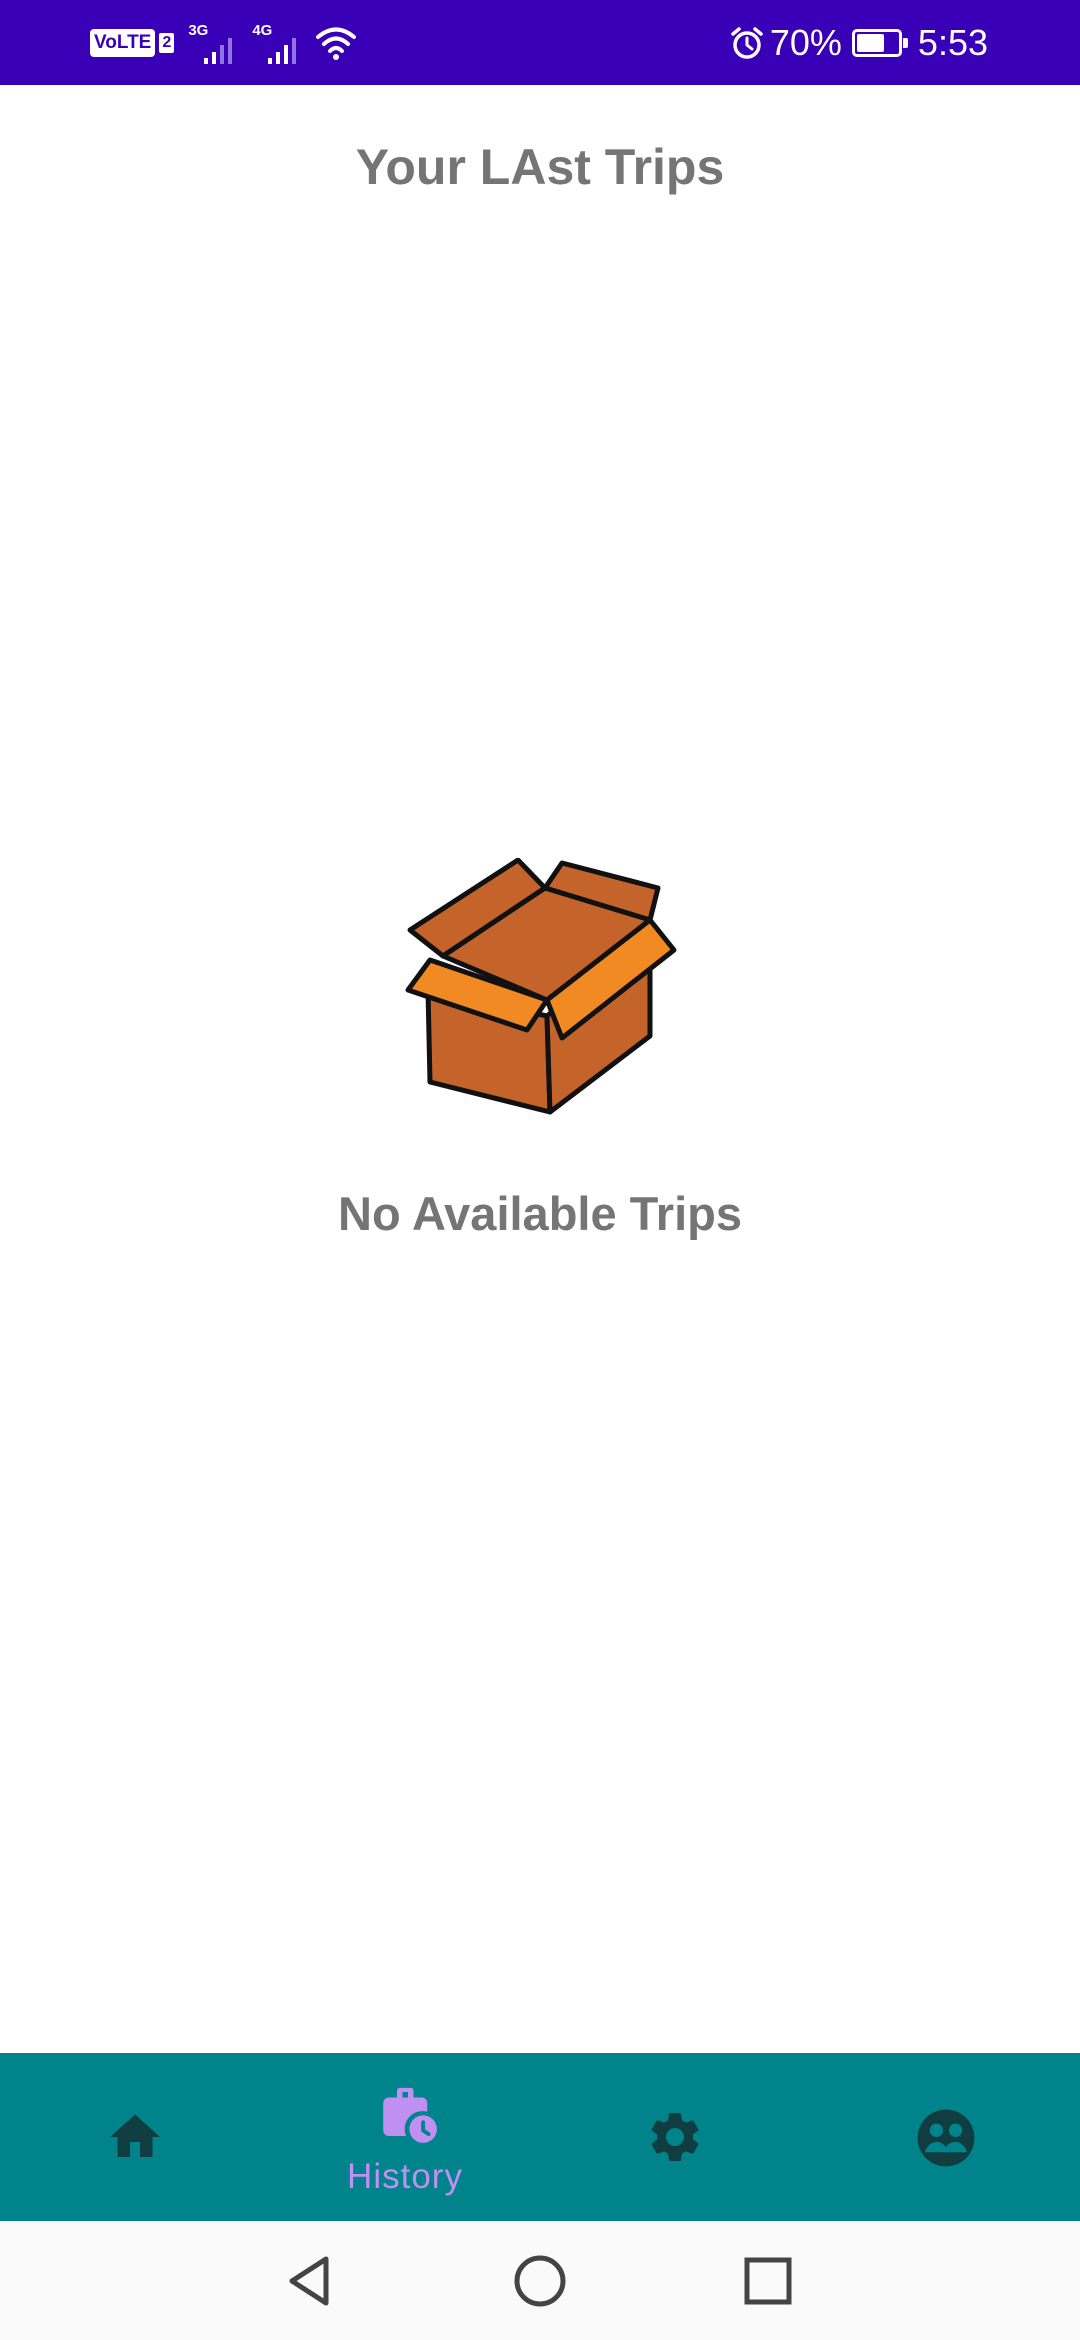  I want to click on gear-icon, so click(675, 2137).